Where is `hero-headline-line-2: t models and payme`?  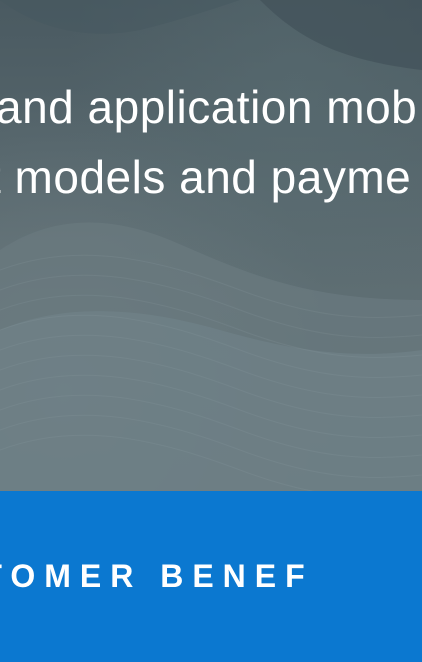
hero-headline-line-2: t models and payme is located at coordinates (206, 177).